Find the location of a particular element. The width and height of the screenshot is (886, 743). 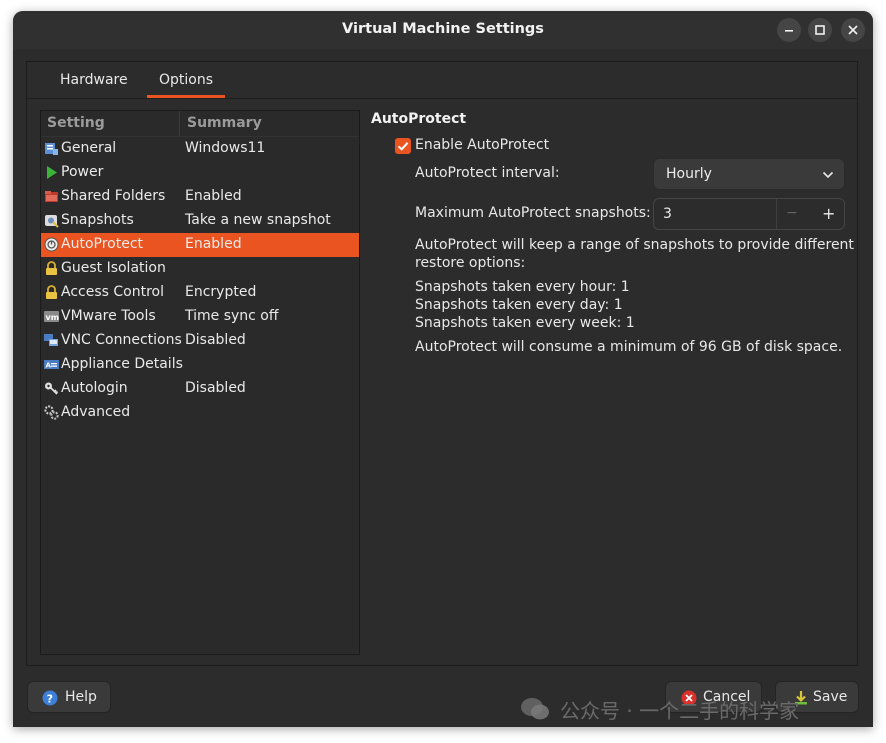

list-item-advanced: Advanced is located at coordinates (200, 413).